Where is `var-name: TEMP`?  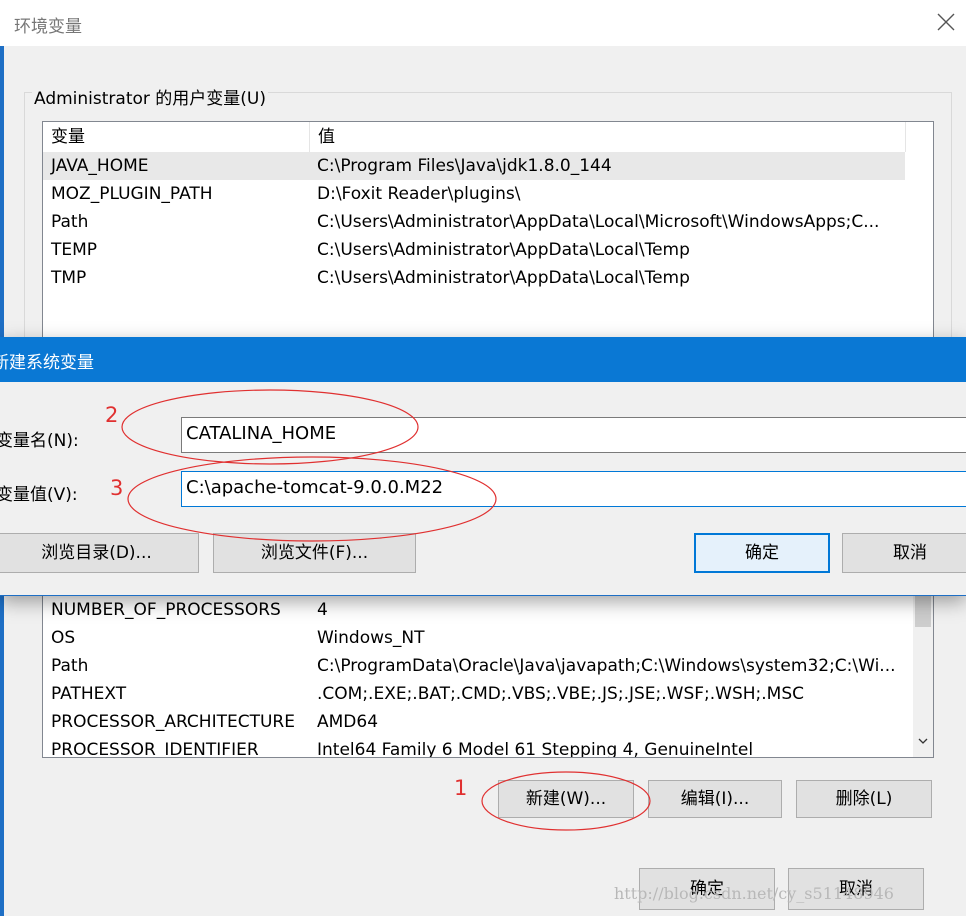
var-name: TEMP is located at coordinates (74, 250).